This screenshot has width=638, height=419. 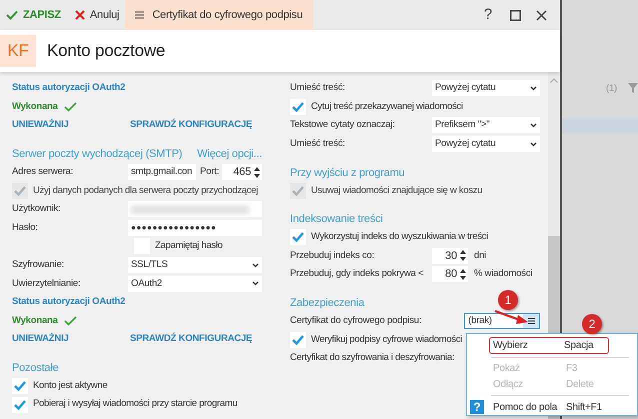 I want to click on certificate-field: (brak), so click(x=502, y=321).